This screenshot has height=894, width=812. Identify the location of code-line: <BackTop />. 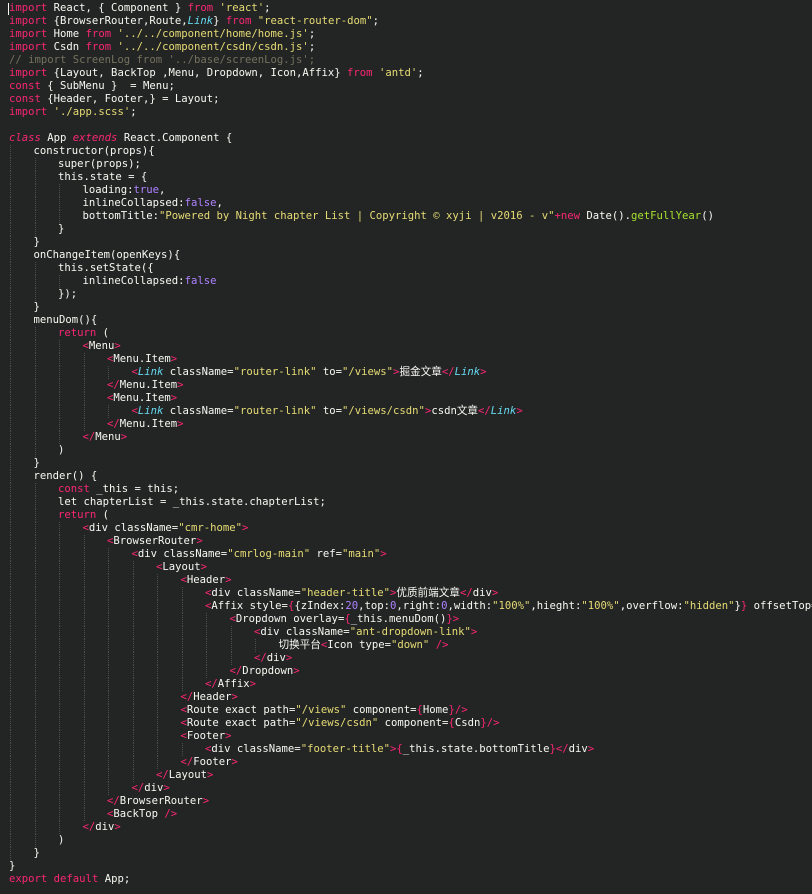
(406, 814).